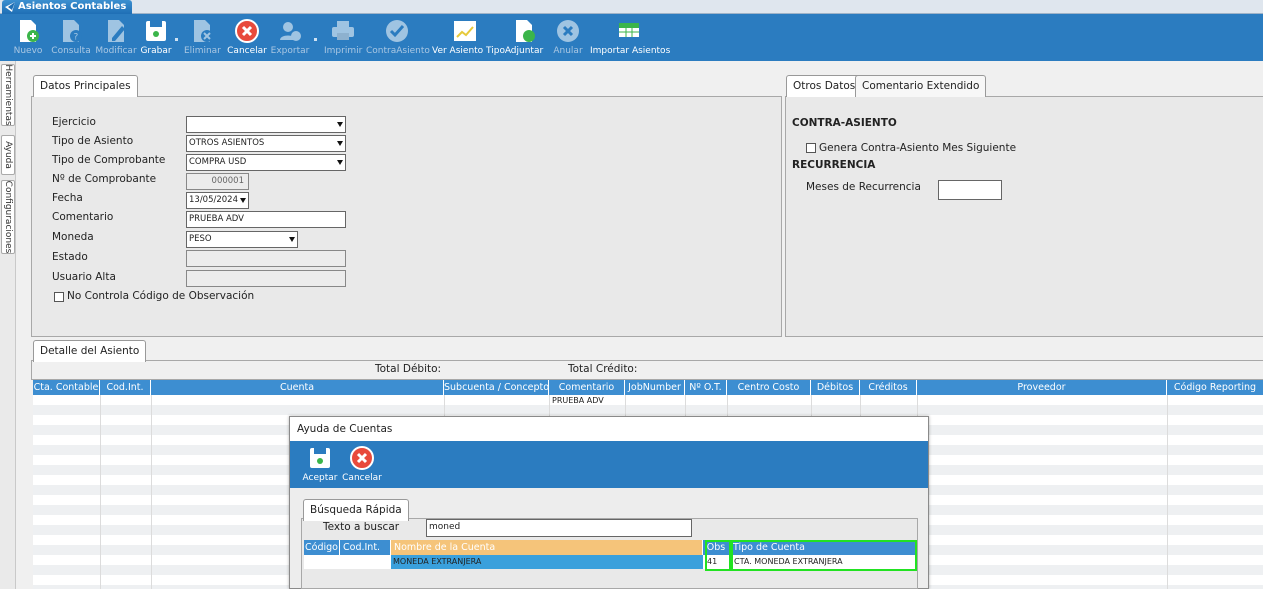  Describe the element at coordinates (525, 31) in the screenshot. I see `attach-document-icon` at that location.